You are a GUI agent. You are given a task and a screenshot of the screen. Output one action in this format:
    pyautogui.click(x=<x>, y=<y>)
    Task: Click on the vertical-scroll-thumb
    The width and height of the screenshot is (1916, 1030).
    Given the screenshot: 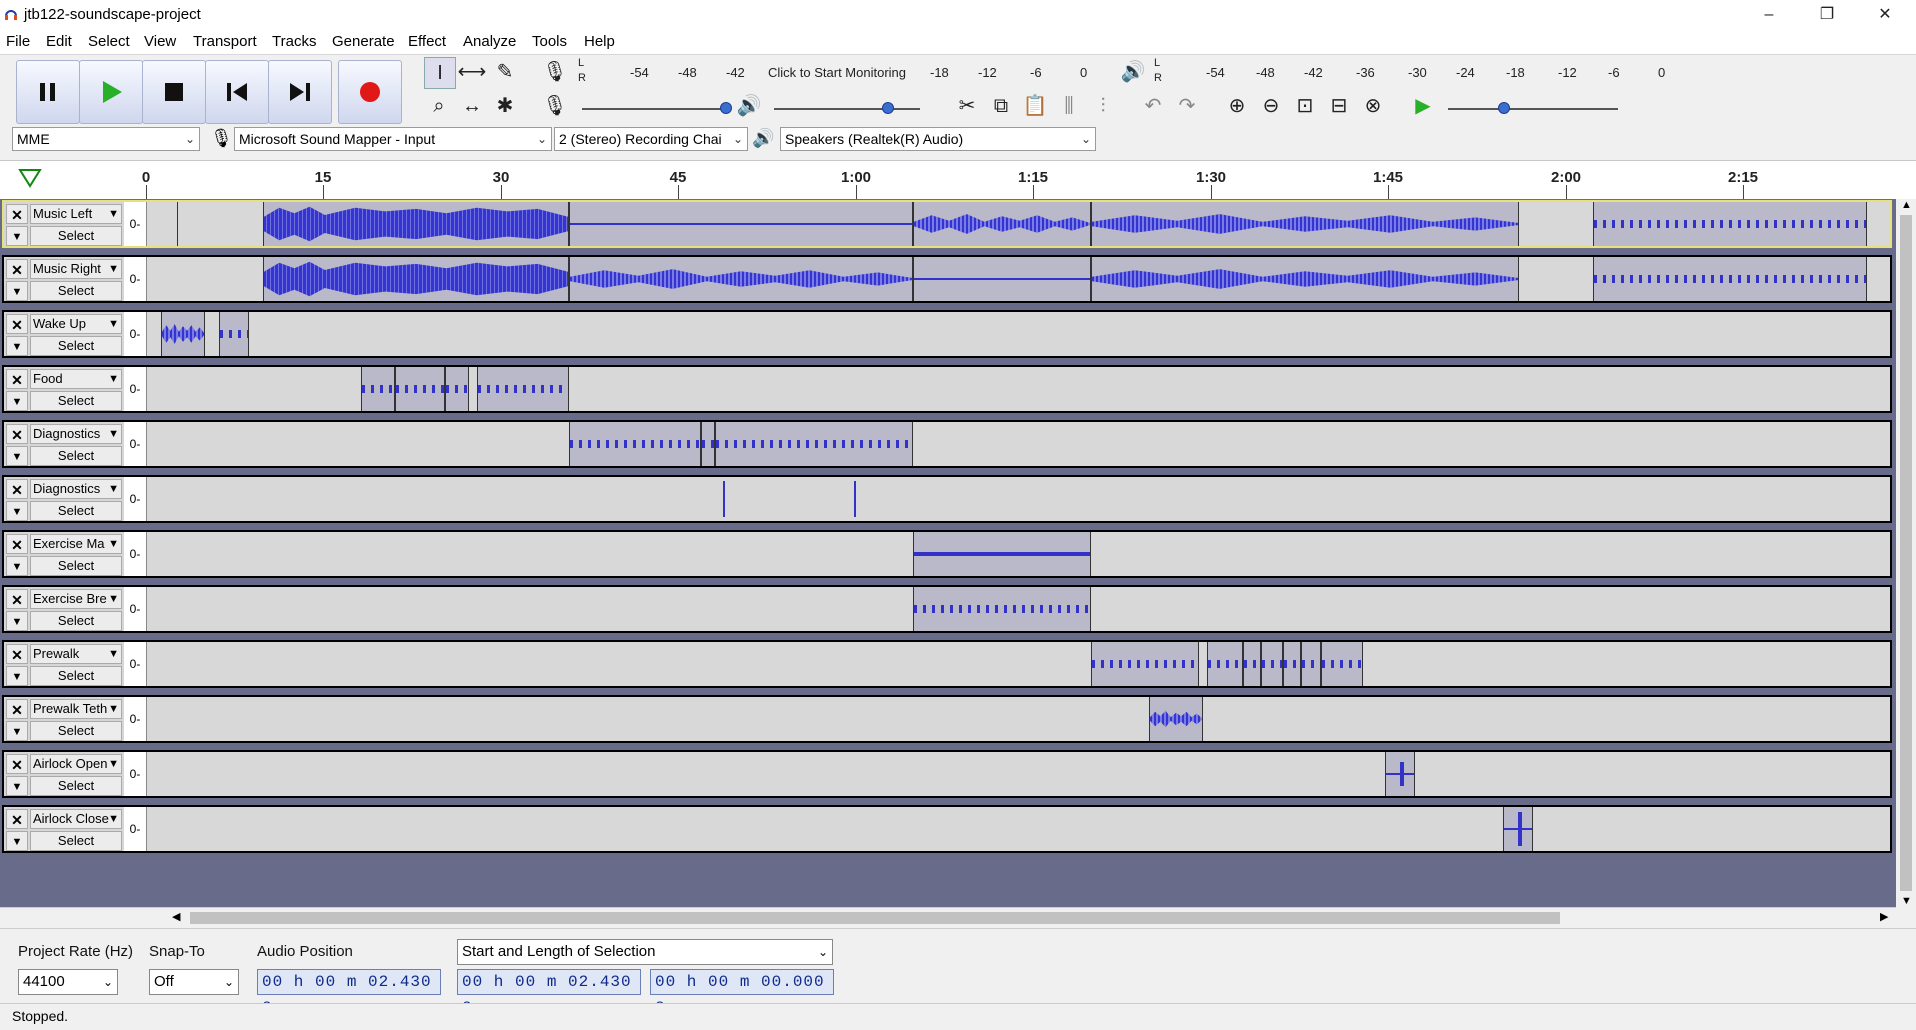 What is the action you would take?
    pyautogui.click(x=1906, y=553)
    